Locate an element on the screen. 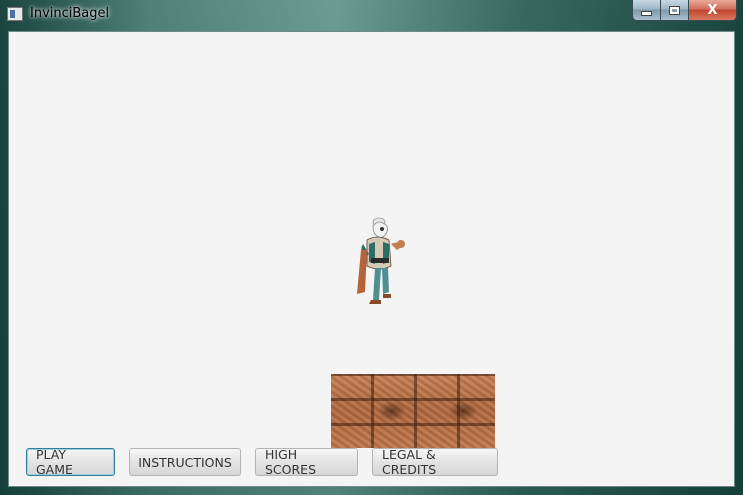  brick-block is located at coordinates (413, 411).